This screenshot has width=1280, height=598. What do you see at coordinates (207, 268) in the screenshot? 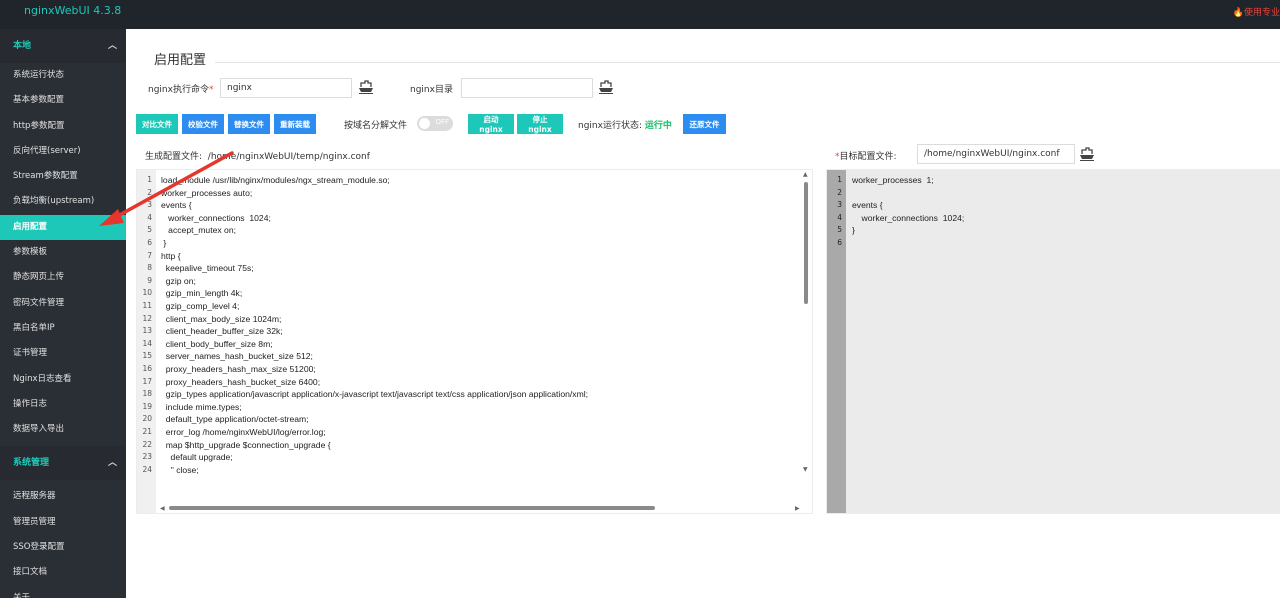
I see `code-text: keepalive_timeout 75s;` at bounding box center [207, 268].